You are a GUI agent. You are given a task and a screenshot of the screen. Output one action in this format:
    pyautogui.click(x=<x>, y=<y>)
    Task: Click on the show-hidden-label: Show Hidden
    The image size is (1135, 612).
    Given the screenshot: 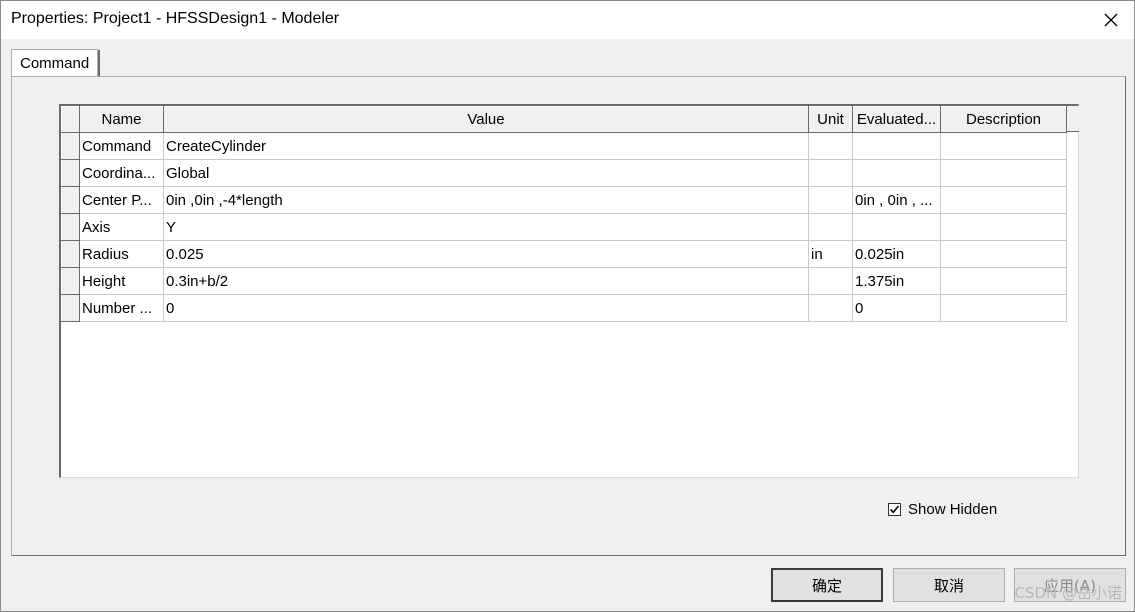 What is the action you would take?
    pyautogui.click(x=953, y=509)
    